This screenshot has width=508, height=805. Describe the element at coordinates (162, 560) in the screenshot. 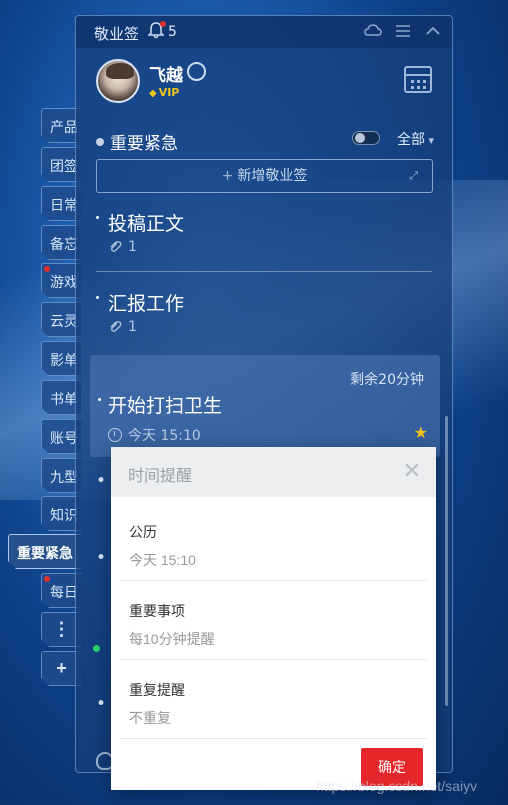

I see `setting-value: 今天 15:10` at that location.